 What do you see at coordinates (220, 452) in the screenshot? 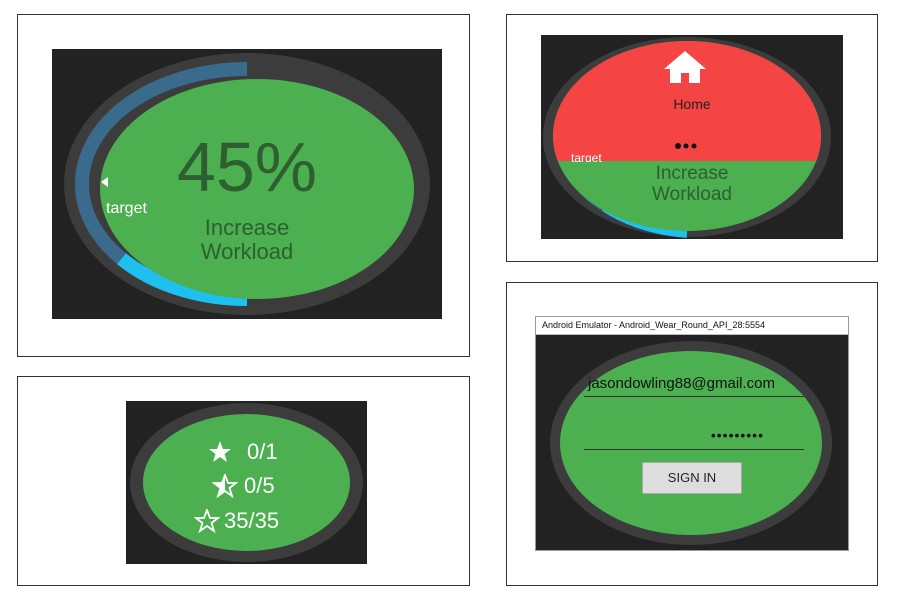
I see `star-filled-icon` at bounding box center [220, 452].